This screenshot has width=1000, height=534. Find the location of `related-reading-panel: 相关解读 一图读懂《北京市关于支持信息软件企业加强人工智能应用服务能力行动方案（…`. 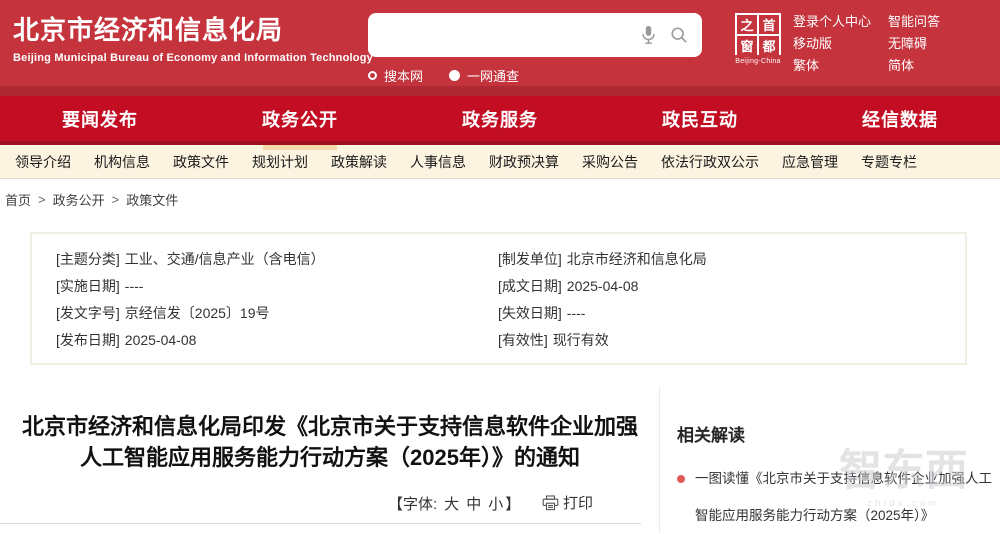

related-reading-panel: 相关解读 一图读懂《北京市关于支持信息软件企业加强人工智能应用服务能力行动方案（… is located at coordinates (835, 477).